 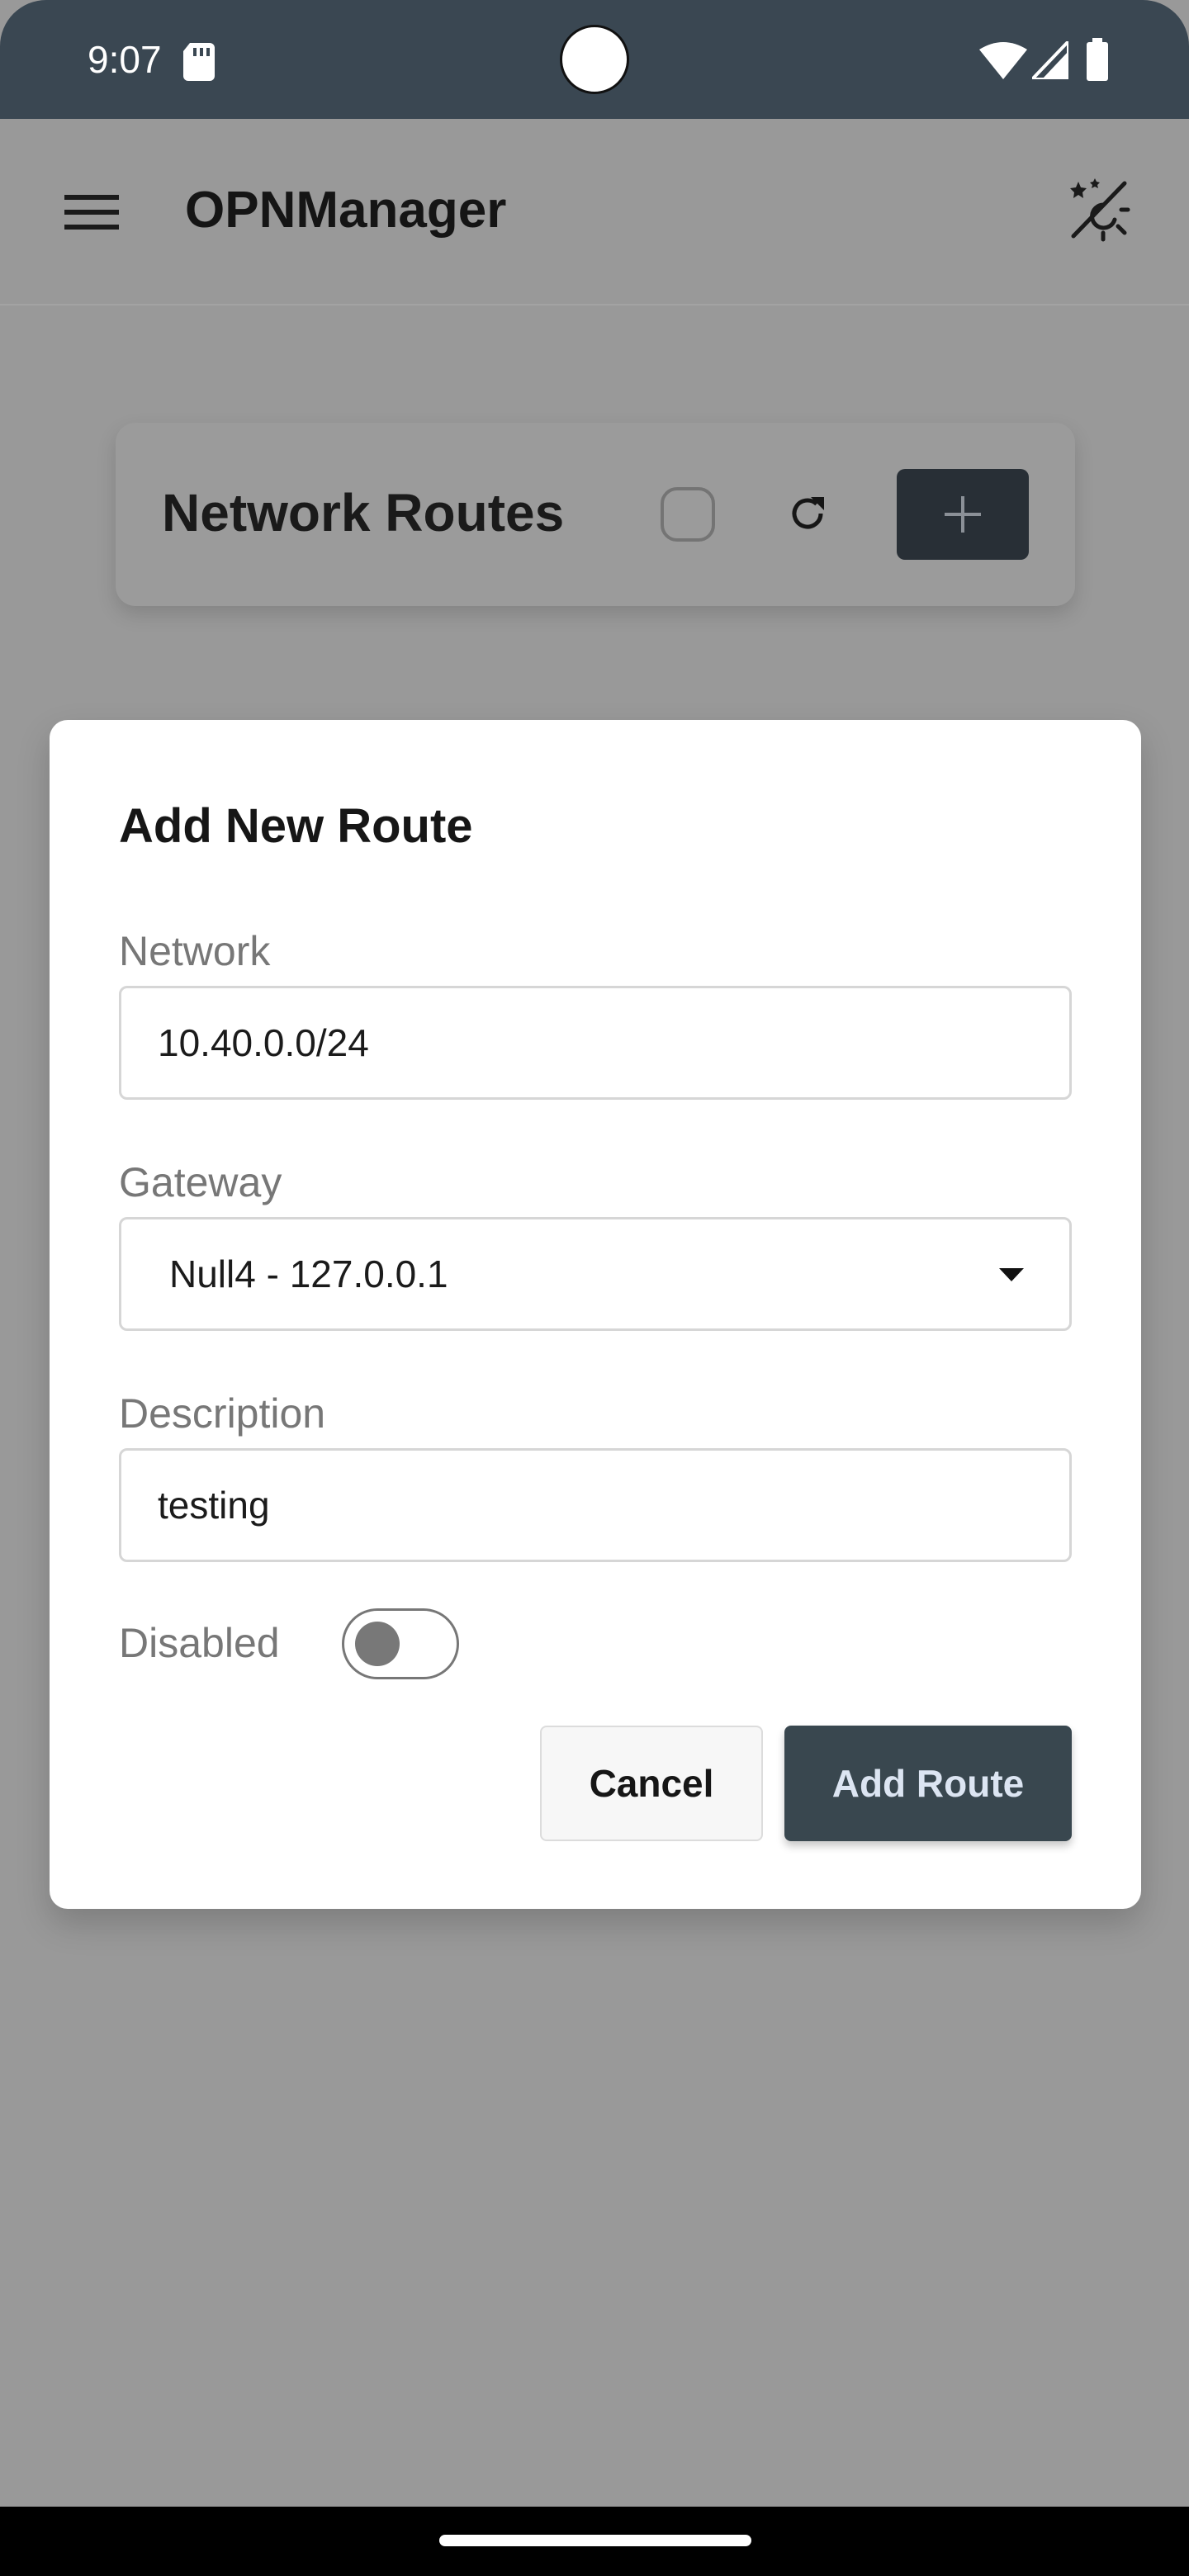 I want to click on add-route-button, so click(x=963, y=514).